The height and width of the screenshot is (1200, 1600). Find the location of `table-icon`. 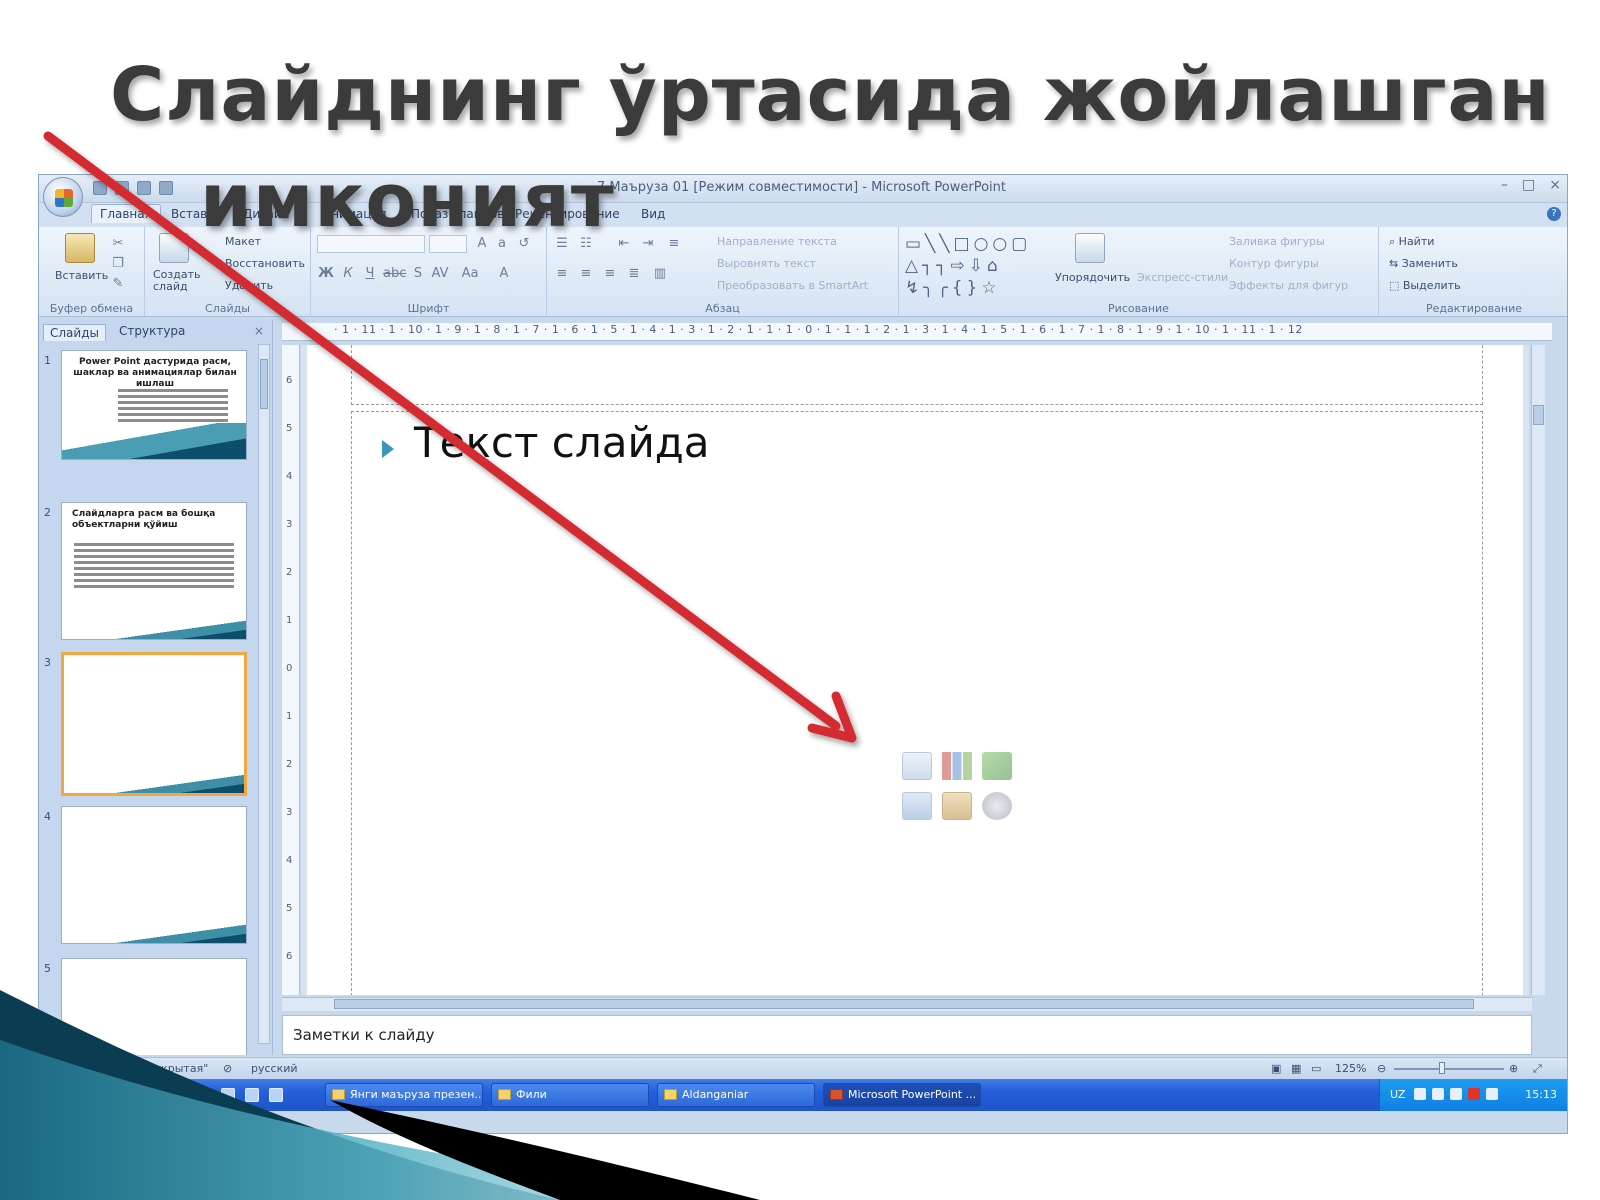

table-icon is located at coordinates (917, 766).